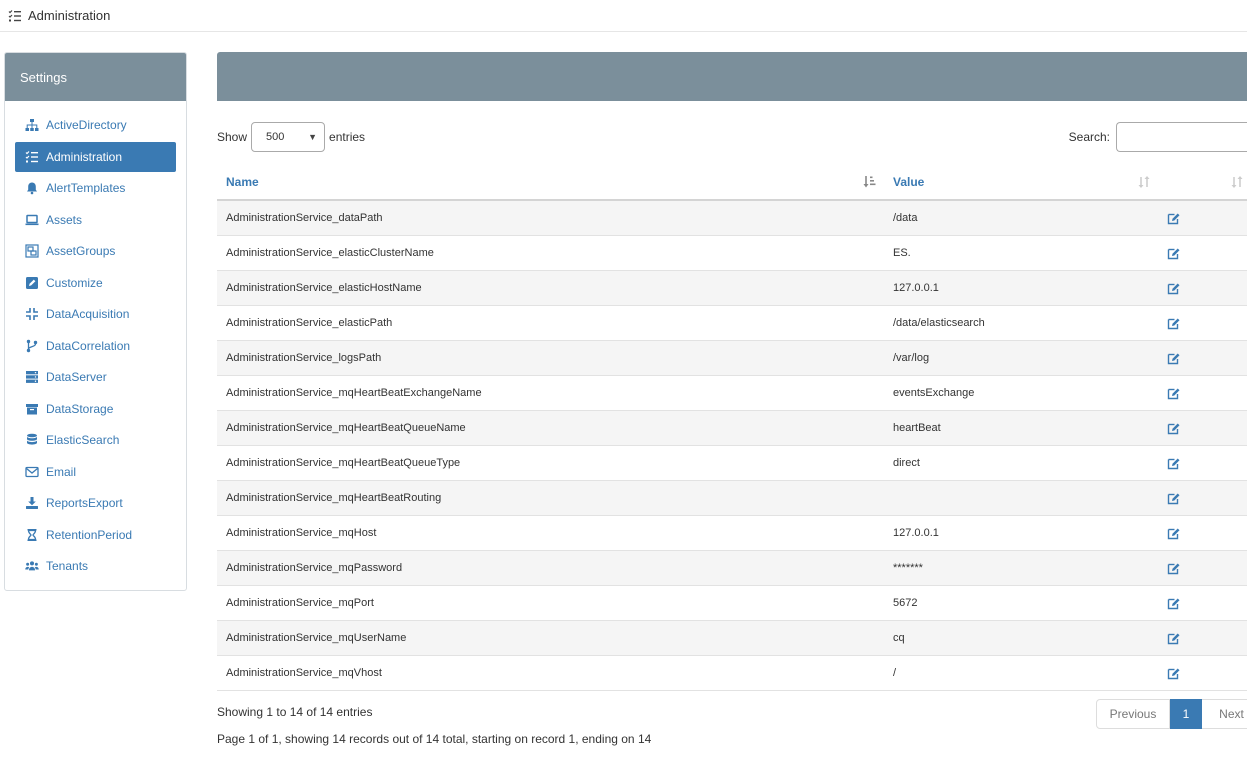 This screenshot has height=774, width=1247. I want to click on sidebar-item-elasticsearch: ElasticSearch, so click(95, 440).